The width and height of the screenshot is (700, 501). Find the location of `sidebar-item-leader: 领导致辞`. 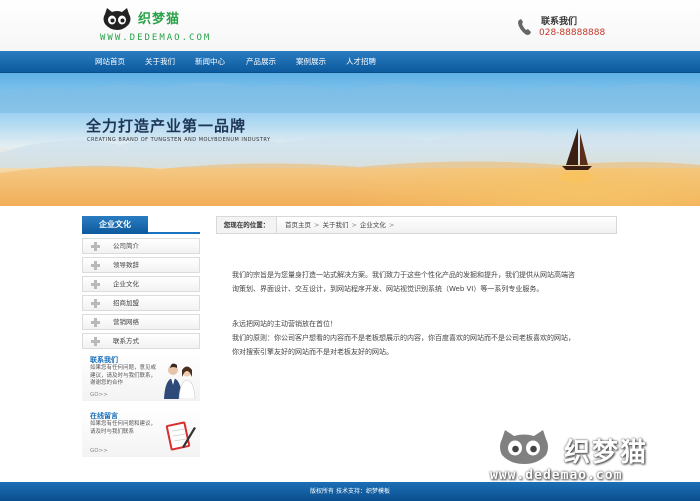

sidebar-item-leader: 领导致辞 is located at coordinates (141, 265).